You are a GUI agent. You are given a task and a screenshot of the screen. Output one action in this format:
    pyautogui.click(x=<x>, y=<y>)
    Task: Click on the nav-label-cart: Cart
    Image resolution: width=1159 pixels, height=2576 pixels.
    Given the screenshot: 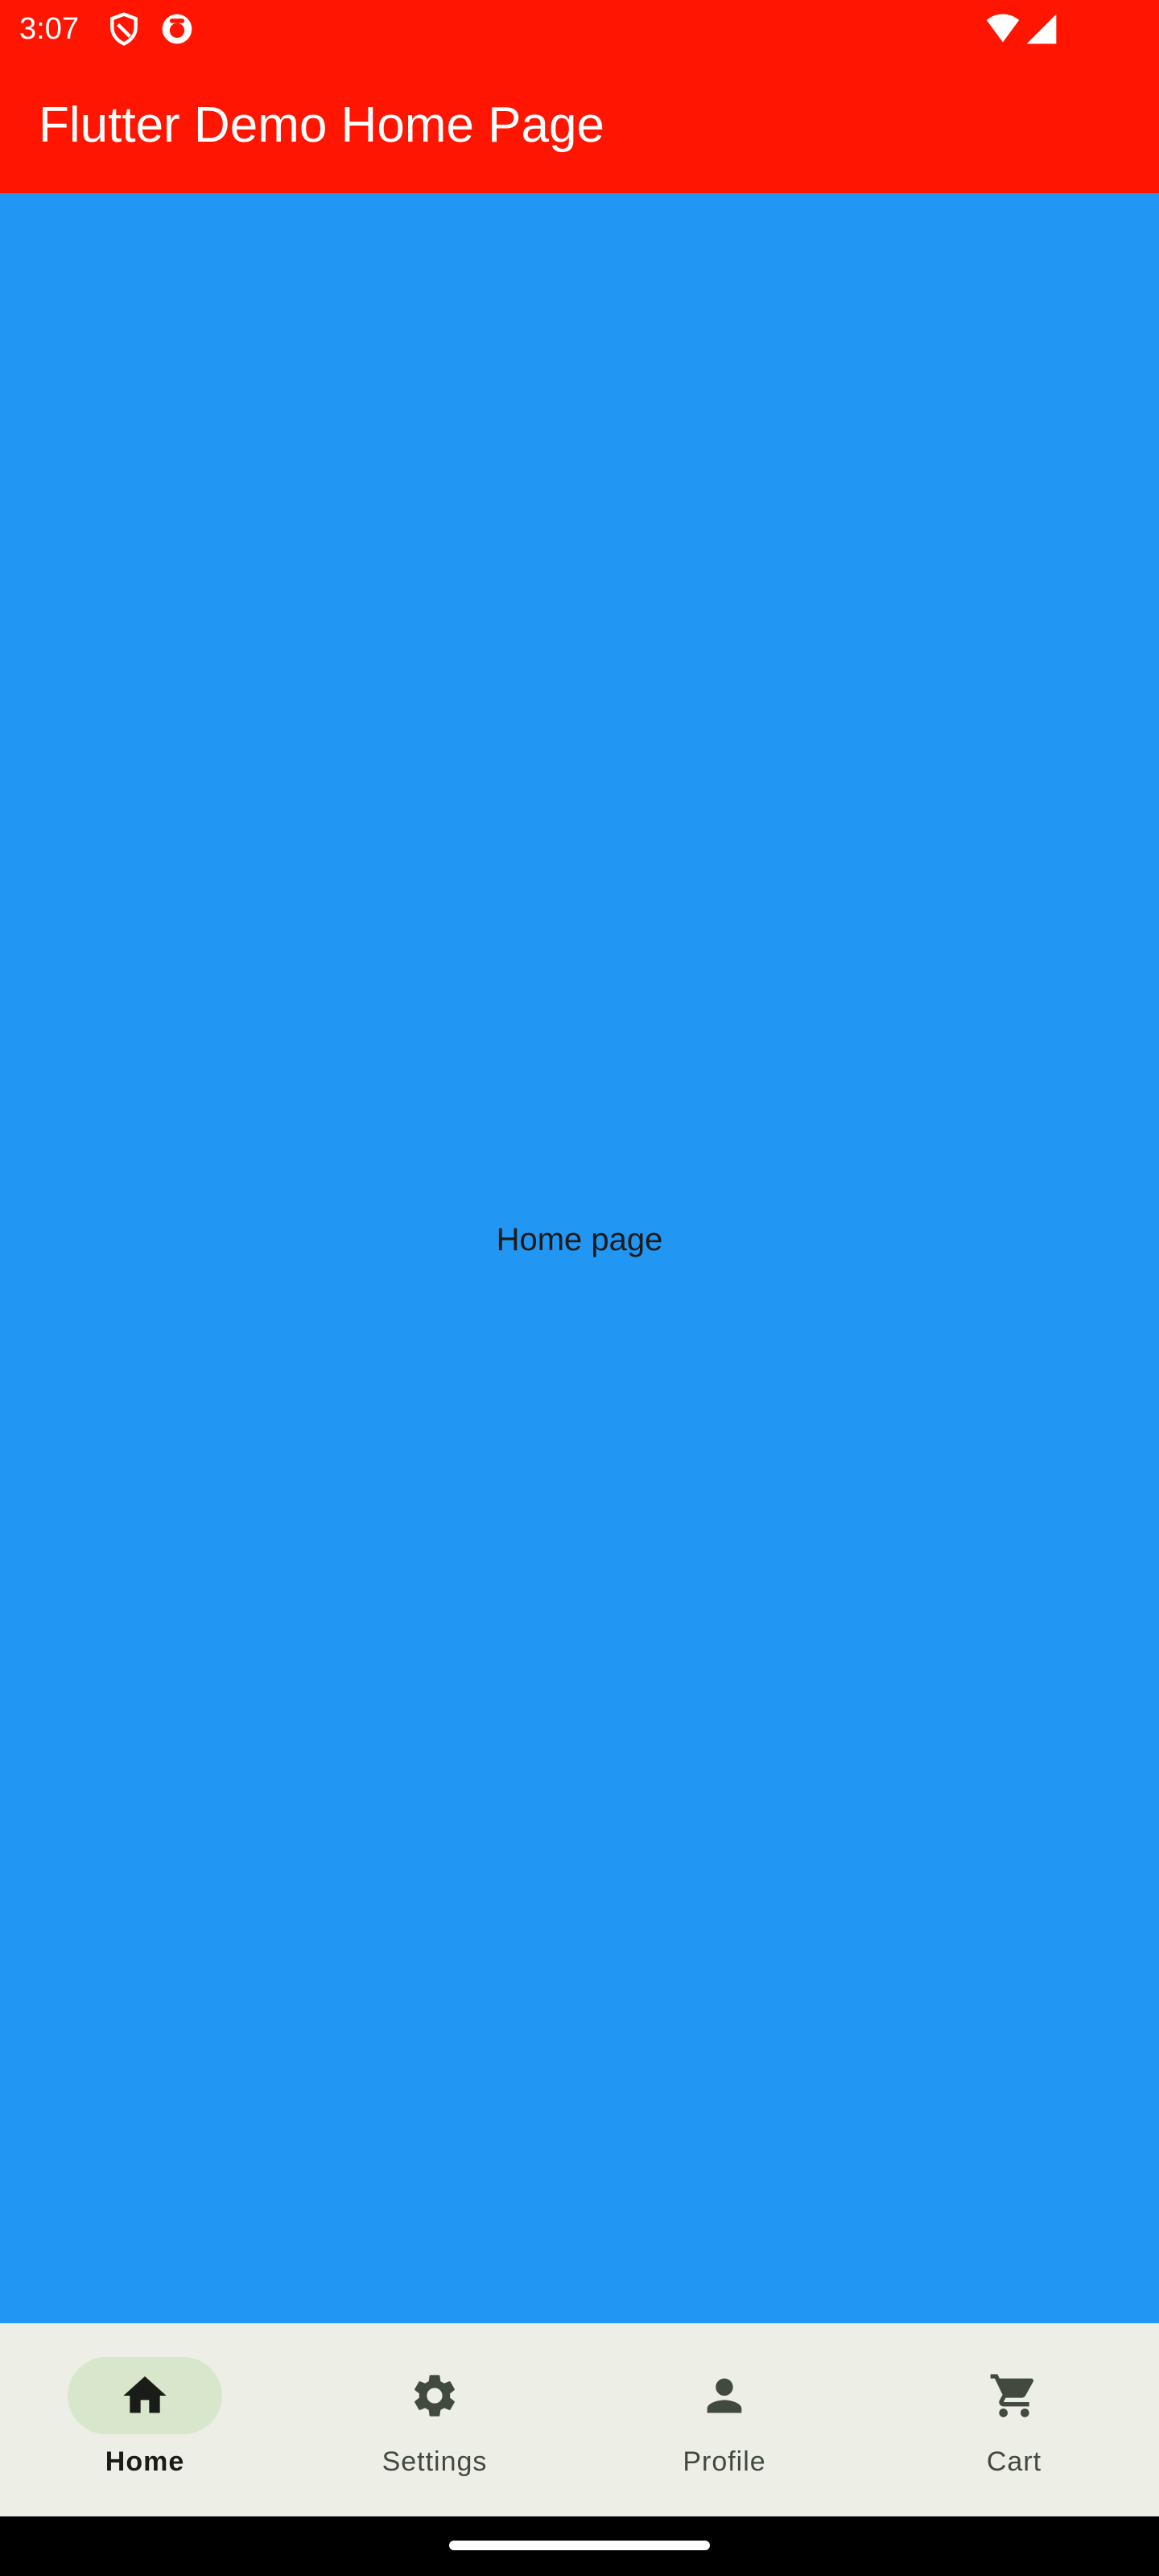 What is the action you would take?
    pyautogui.click(x=1014, y=2461)
    